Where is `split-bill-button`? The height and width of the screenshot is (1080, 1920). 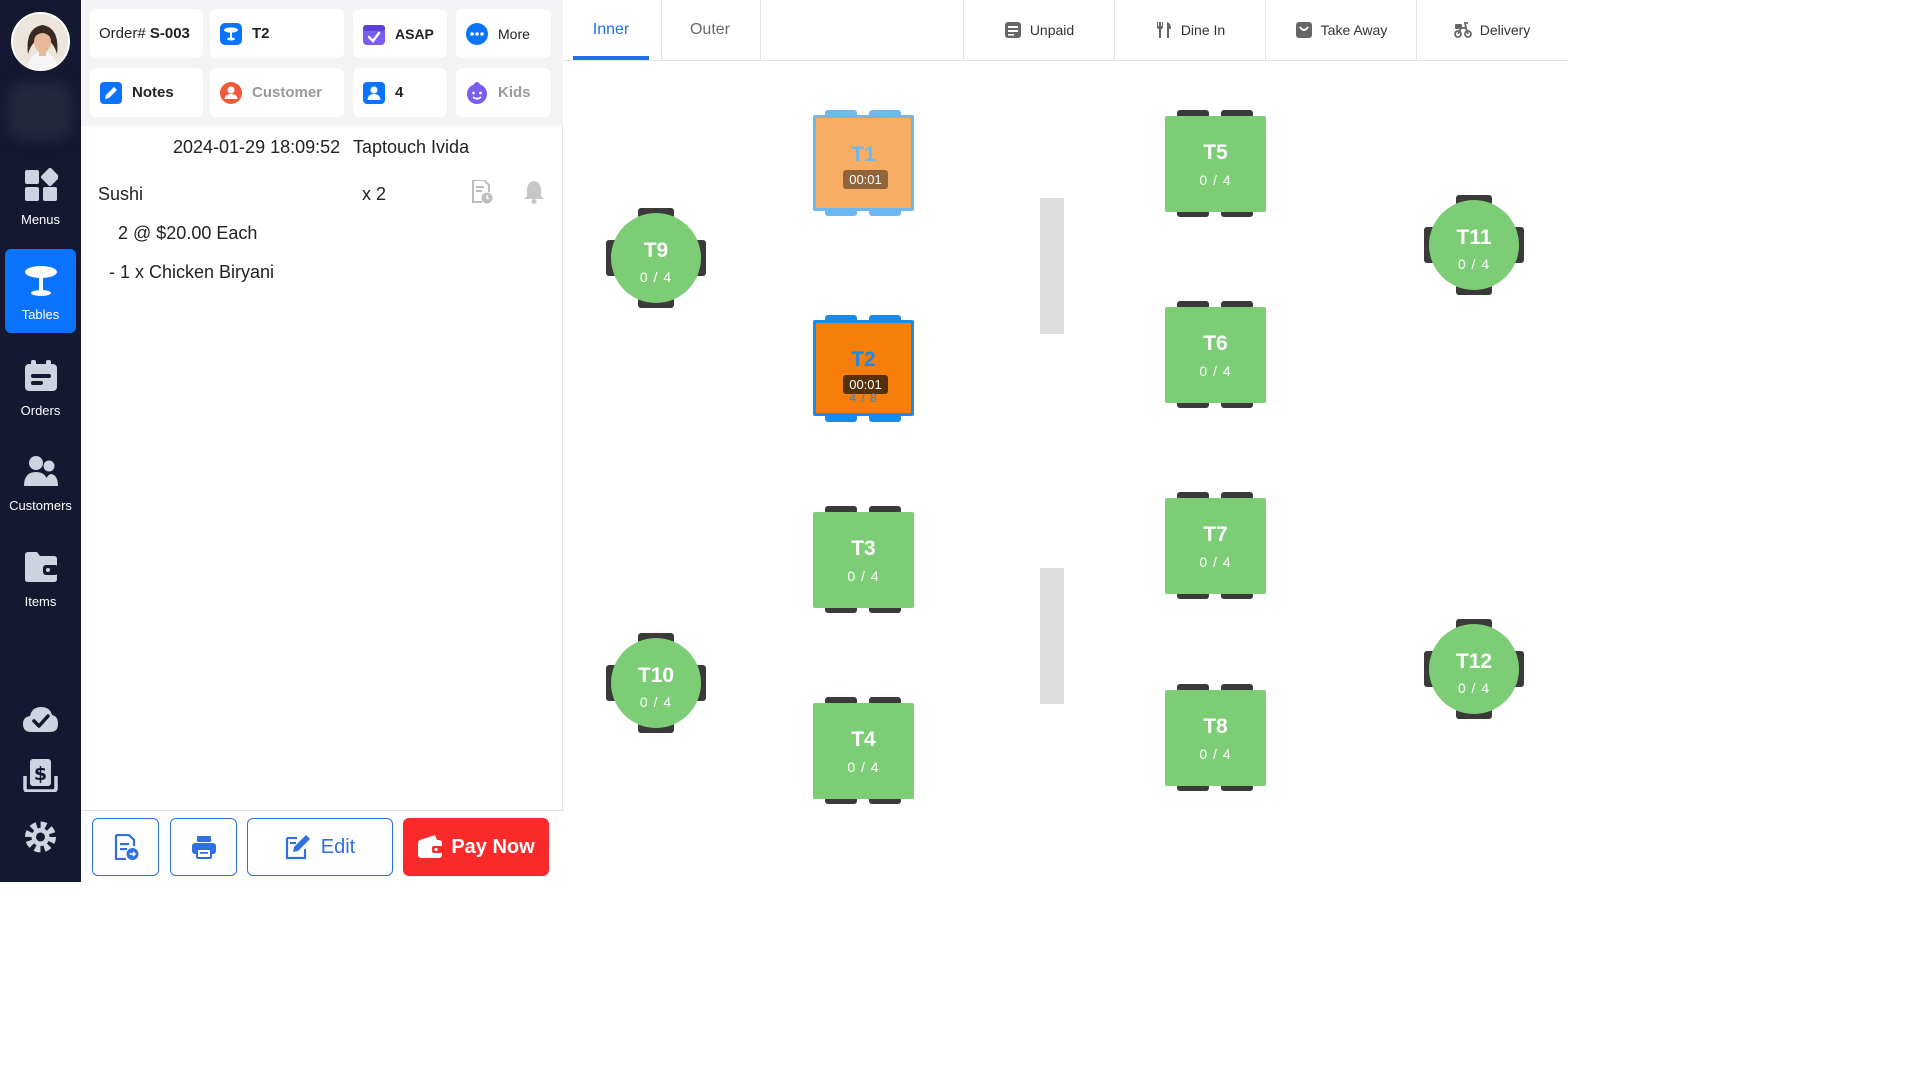
split-bill-button is located at coordinates (125, 847).